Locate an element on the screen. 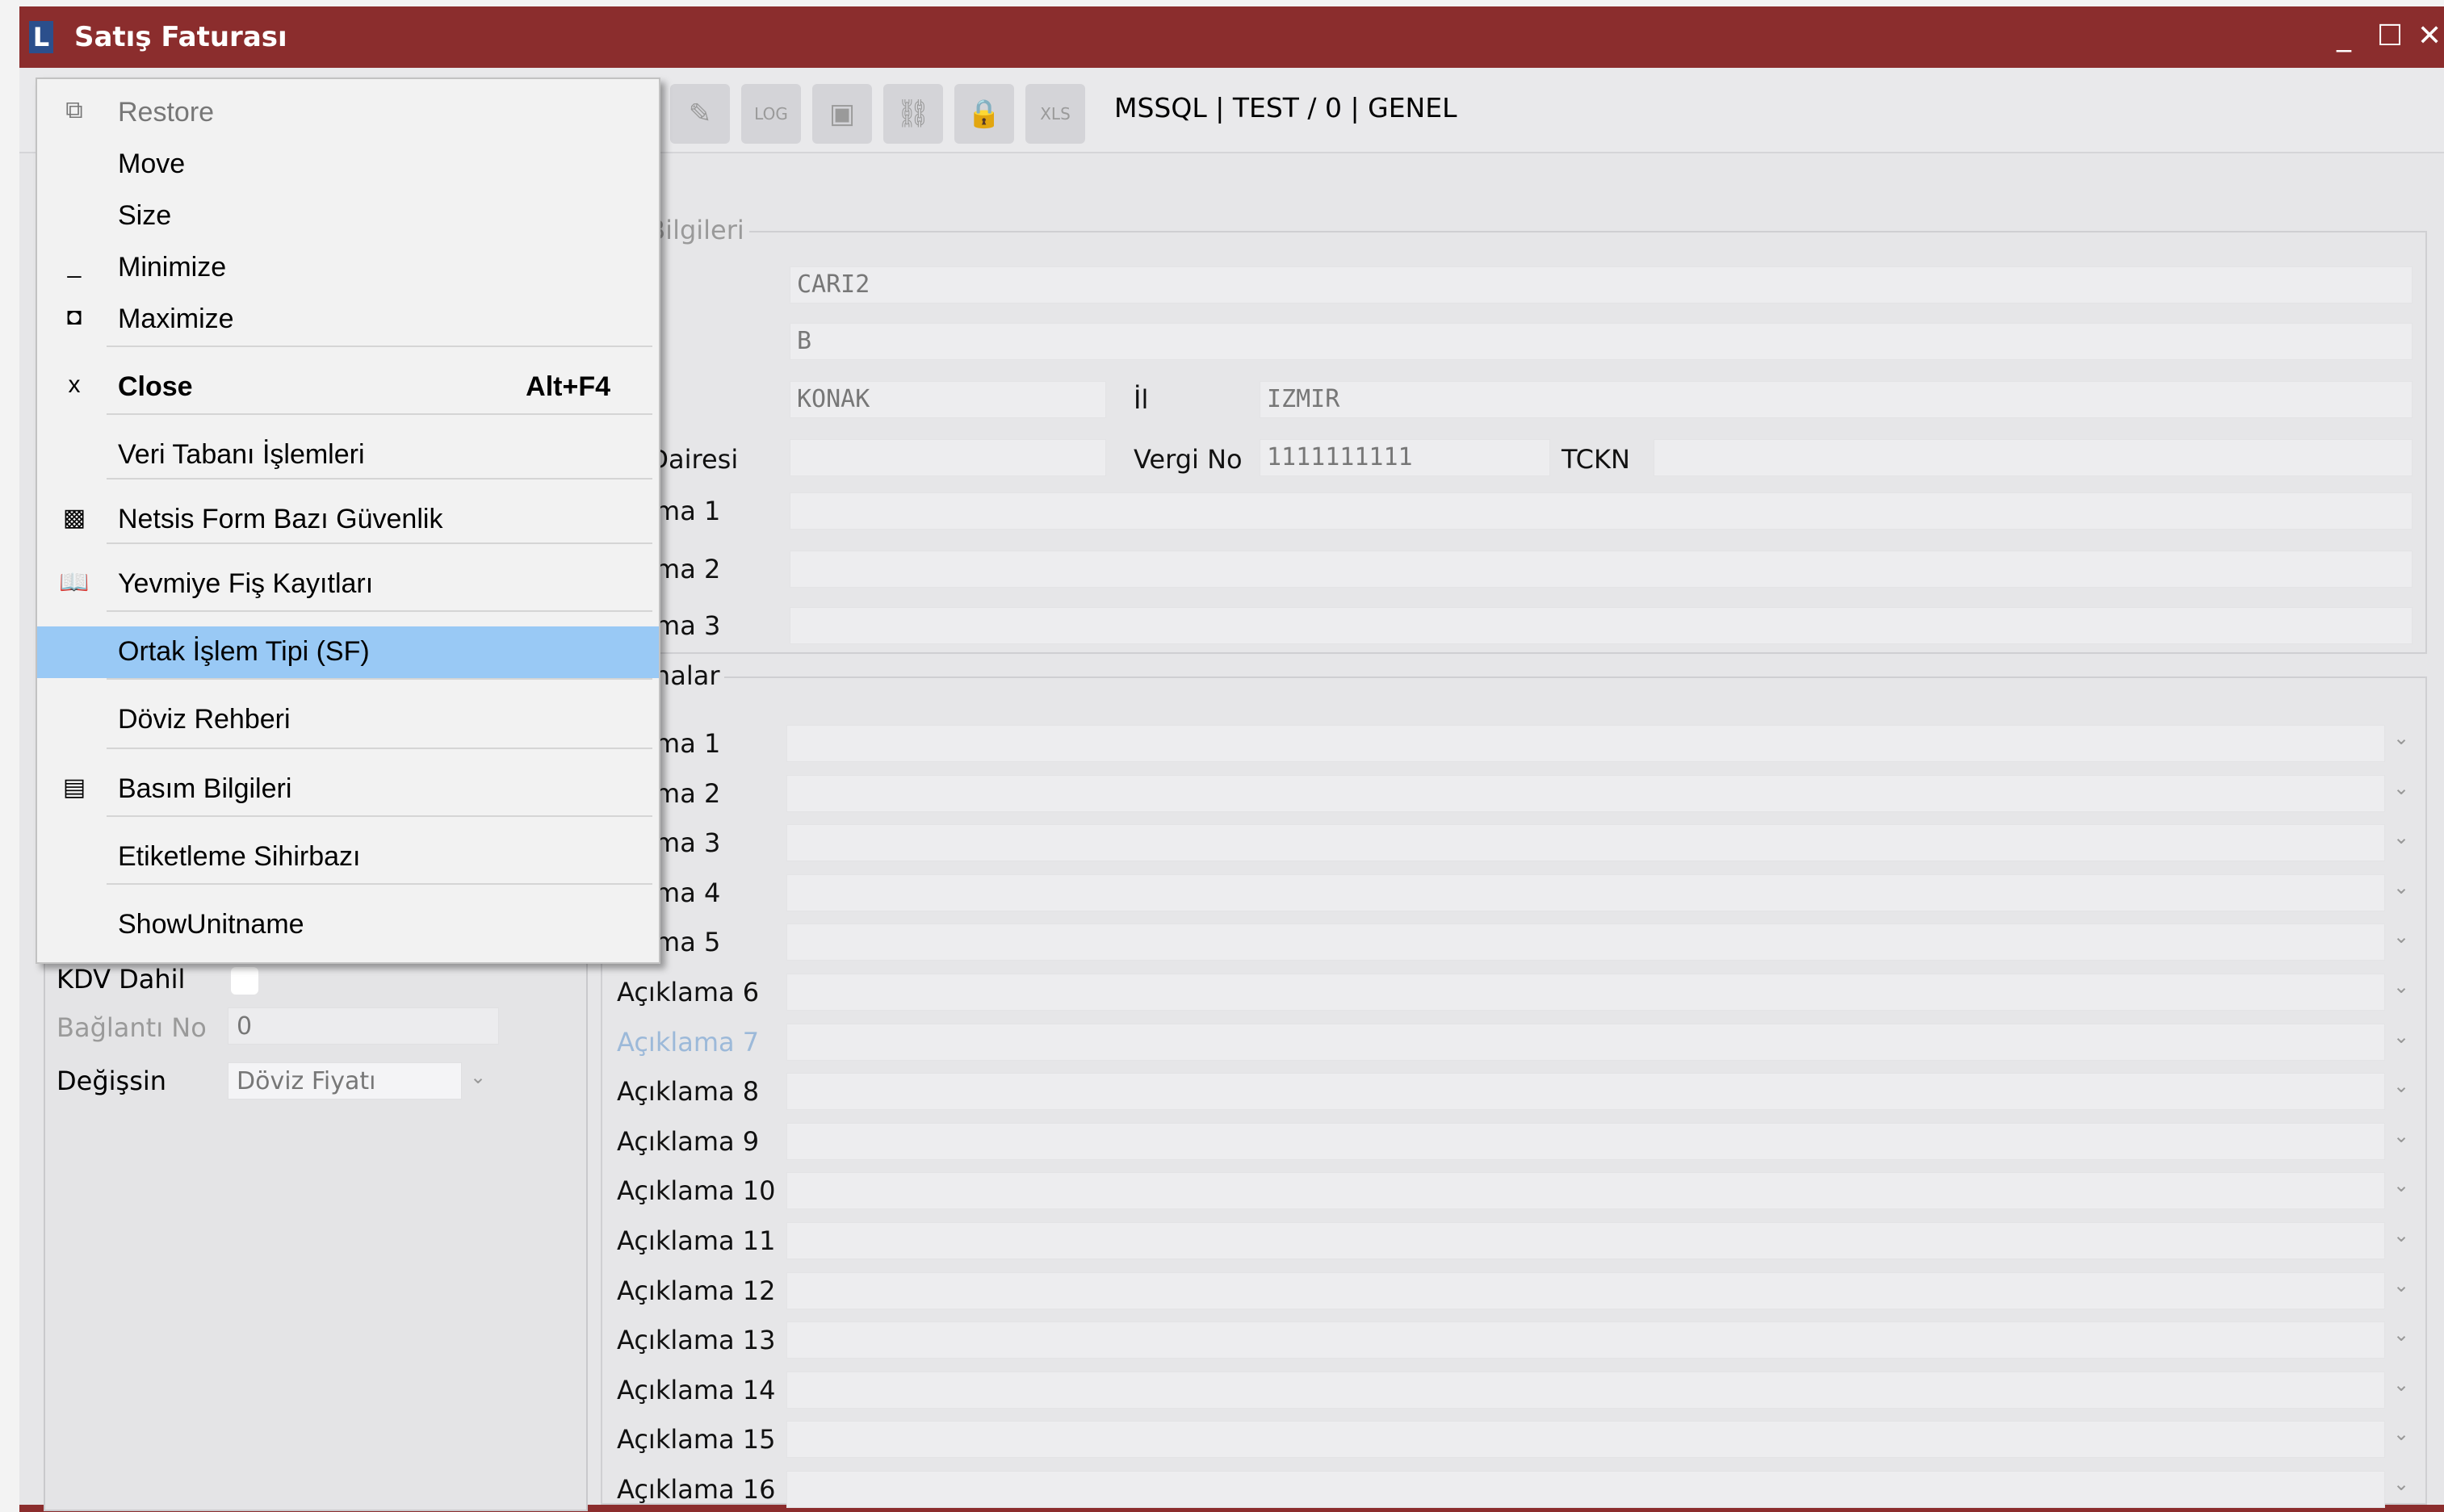 This screenshot has width=2444, height=1512. menu-item-label: Move is located at coordinates (152, 164).